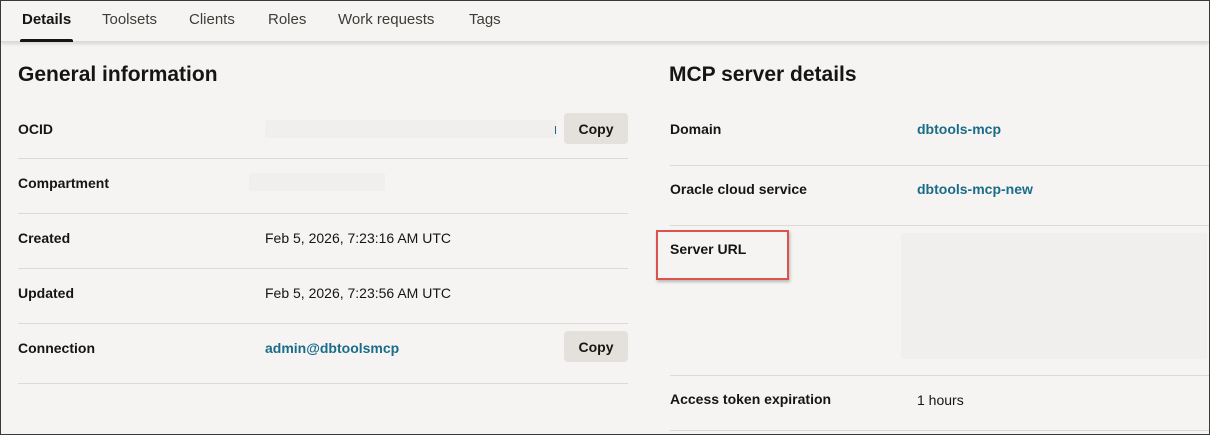  I want to click on server-url-value-redacted, so click(1054, 296).